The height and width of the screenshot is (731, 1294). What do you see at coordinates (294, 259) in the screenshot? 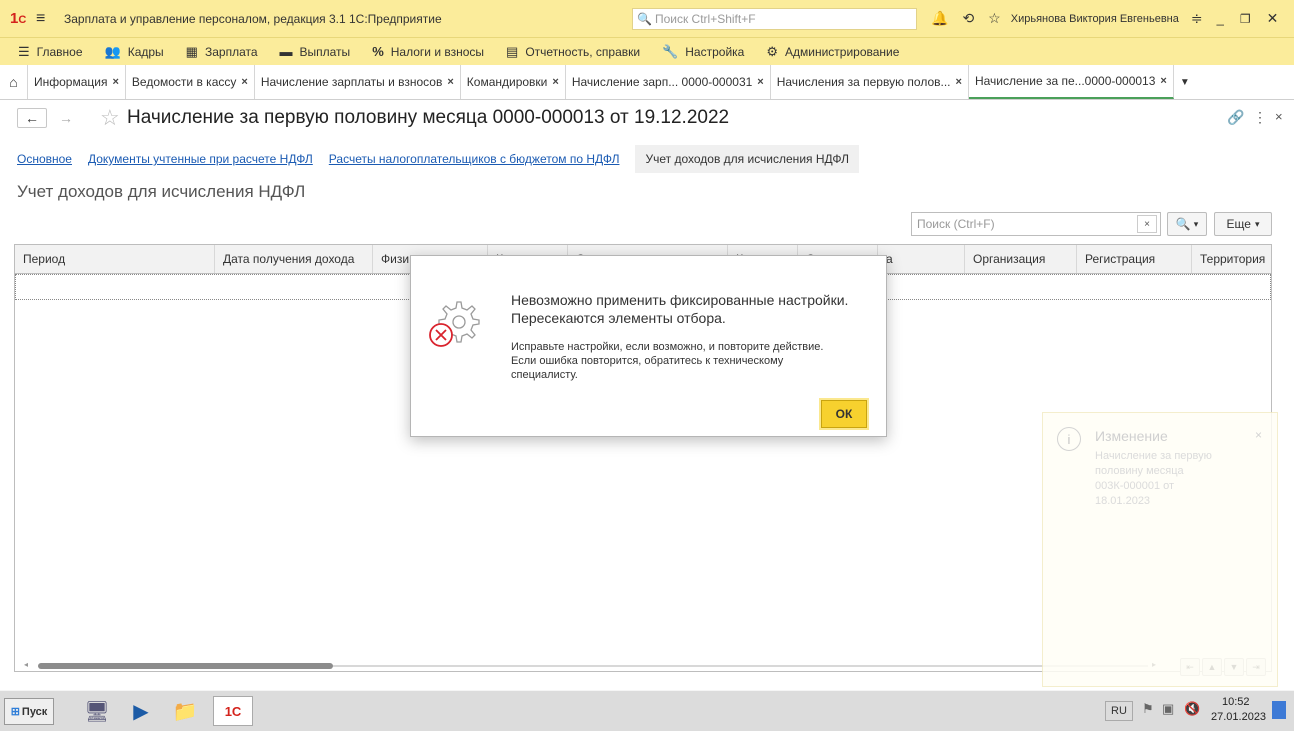
I see `column-header: Дата получения дохода` at bounding box center [294, 259].